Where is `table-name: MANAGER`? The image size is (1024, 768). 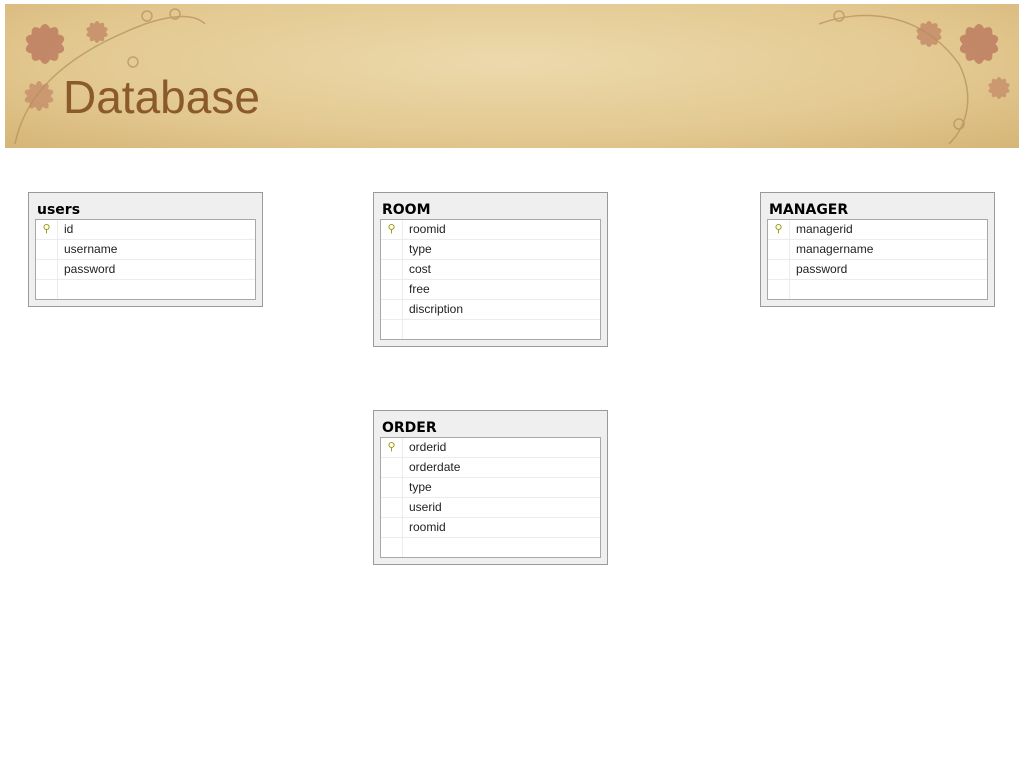
table-name: MANAGER is located at coordinates (809, 210).